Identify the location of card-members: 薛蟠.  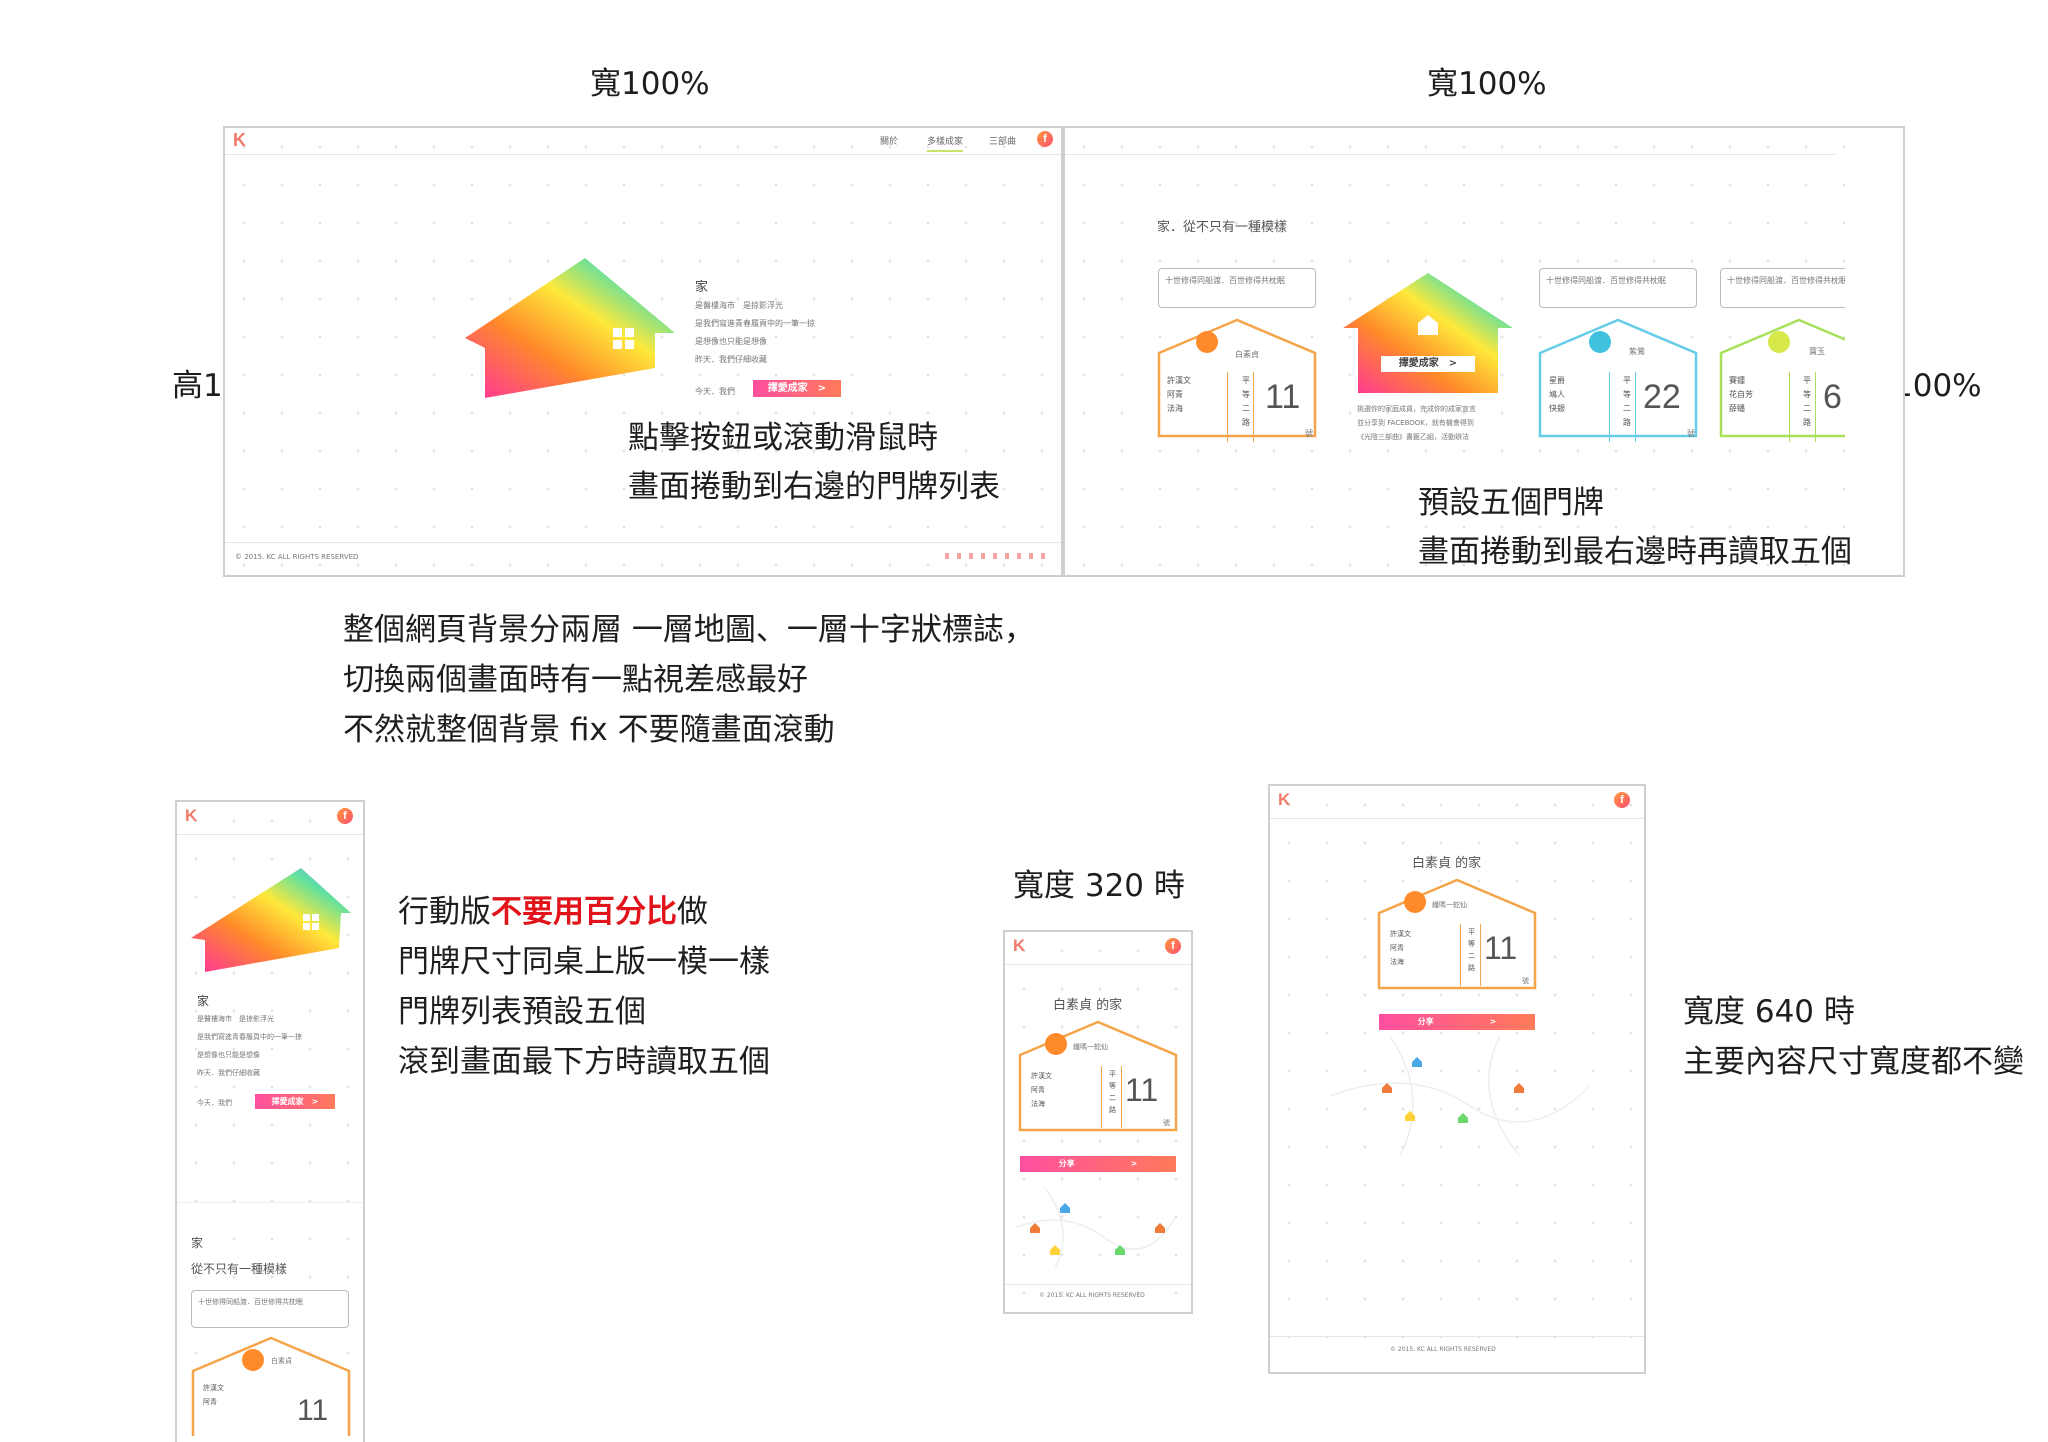
(1737, 408).